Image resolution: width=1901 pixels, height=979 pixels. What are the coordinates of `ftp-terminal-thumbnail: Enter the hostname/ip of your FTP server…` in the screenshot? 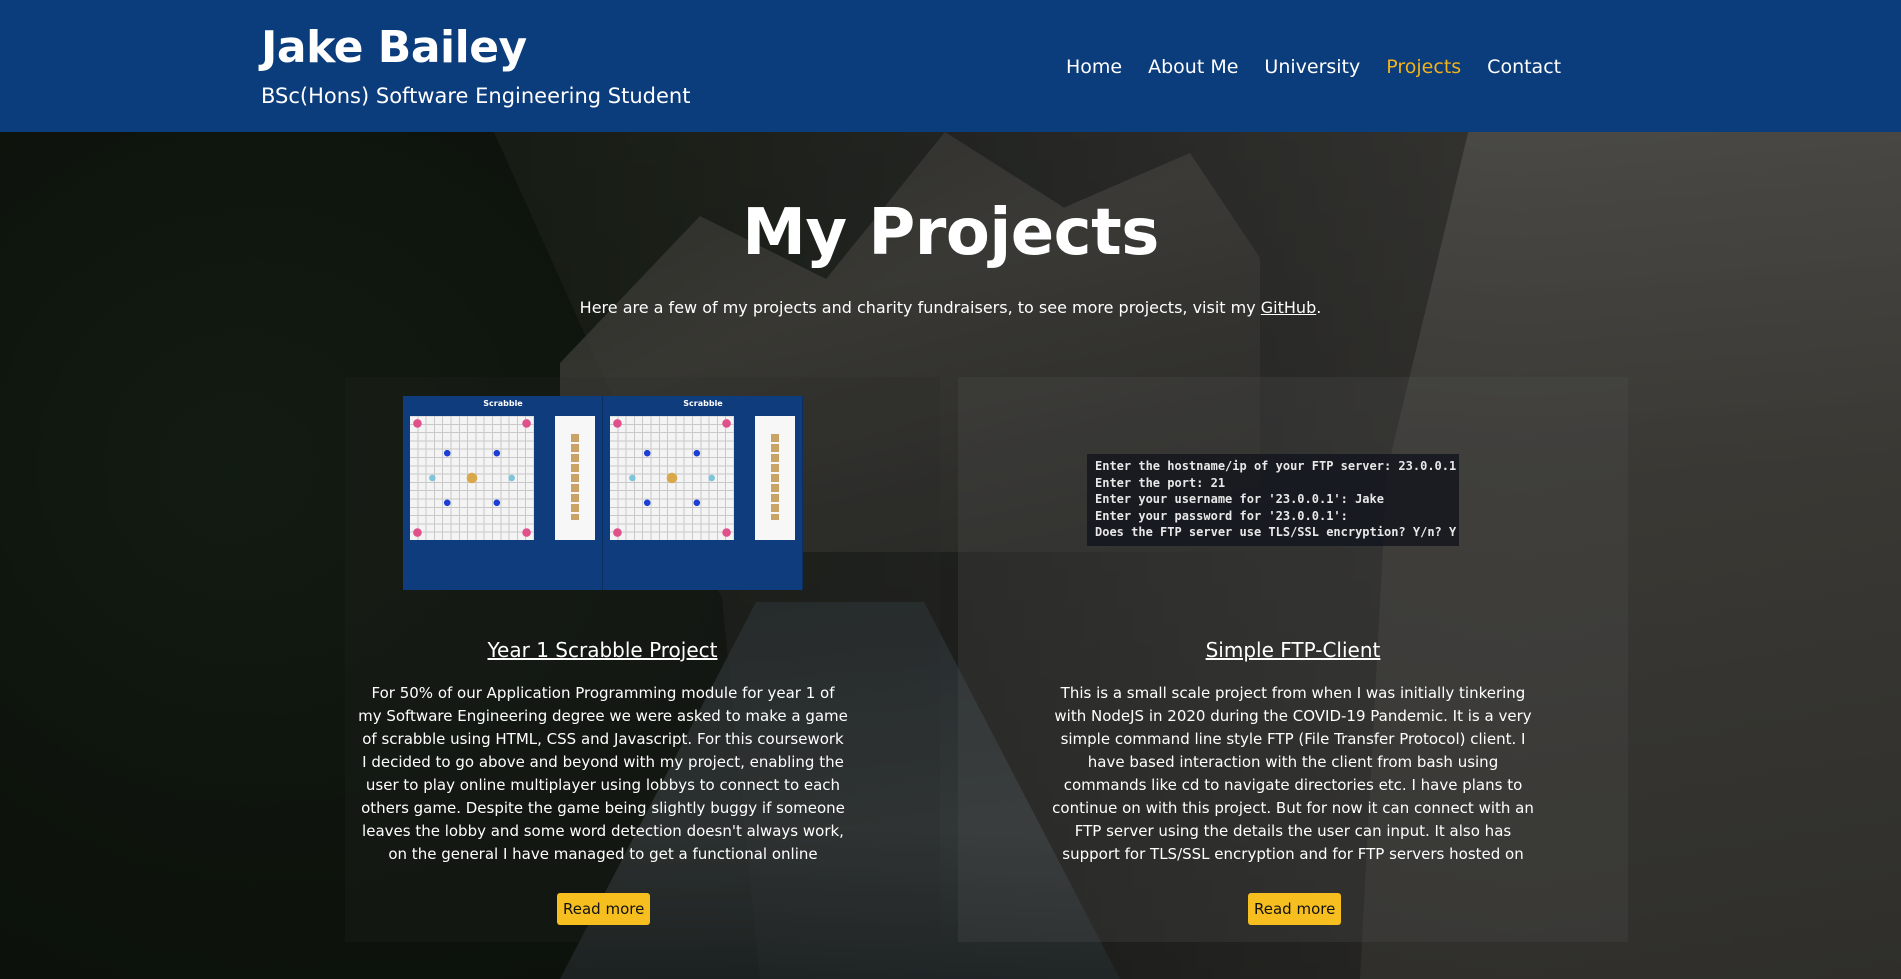 It's located at (1273, 500).